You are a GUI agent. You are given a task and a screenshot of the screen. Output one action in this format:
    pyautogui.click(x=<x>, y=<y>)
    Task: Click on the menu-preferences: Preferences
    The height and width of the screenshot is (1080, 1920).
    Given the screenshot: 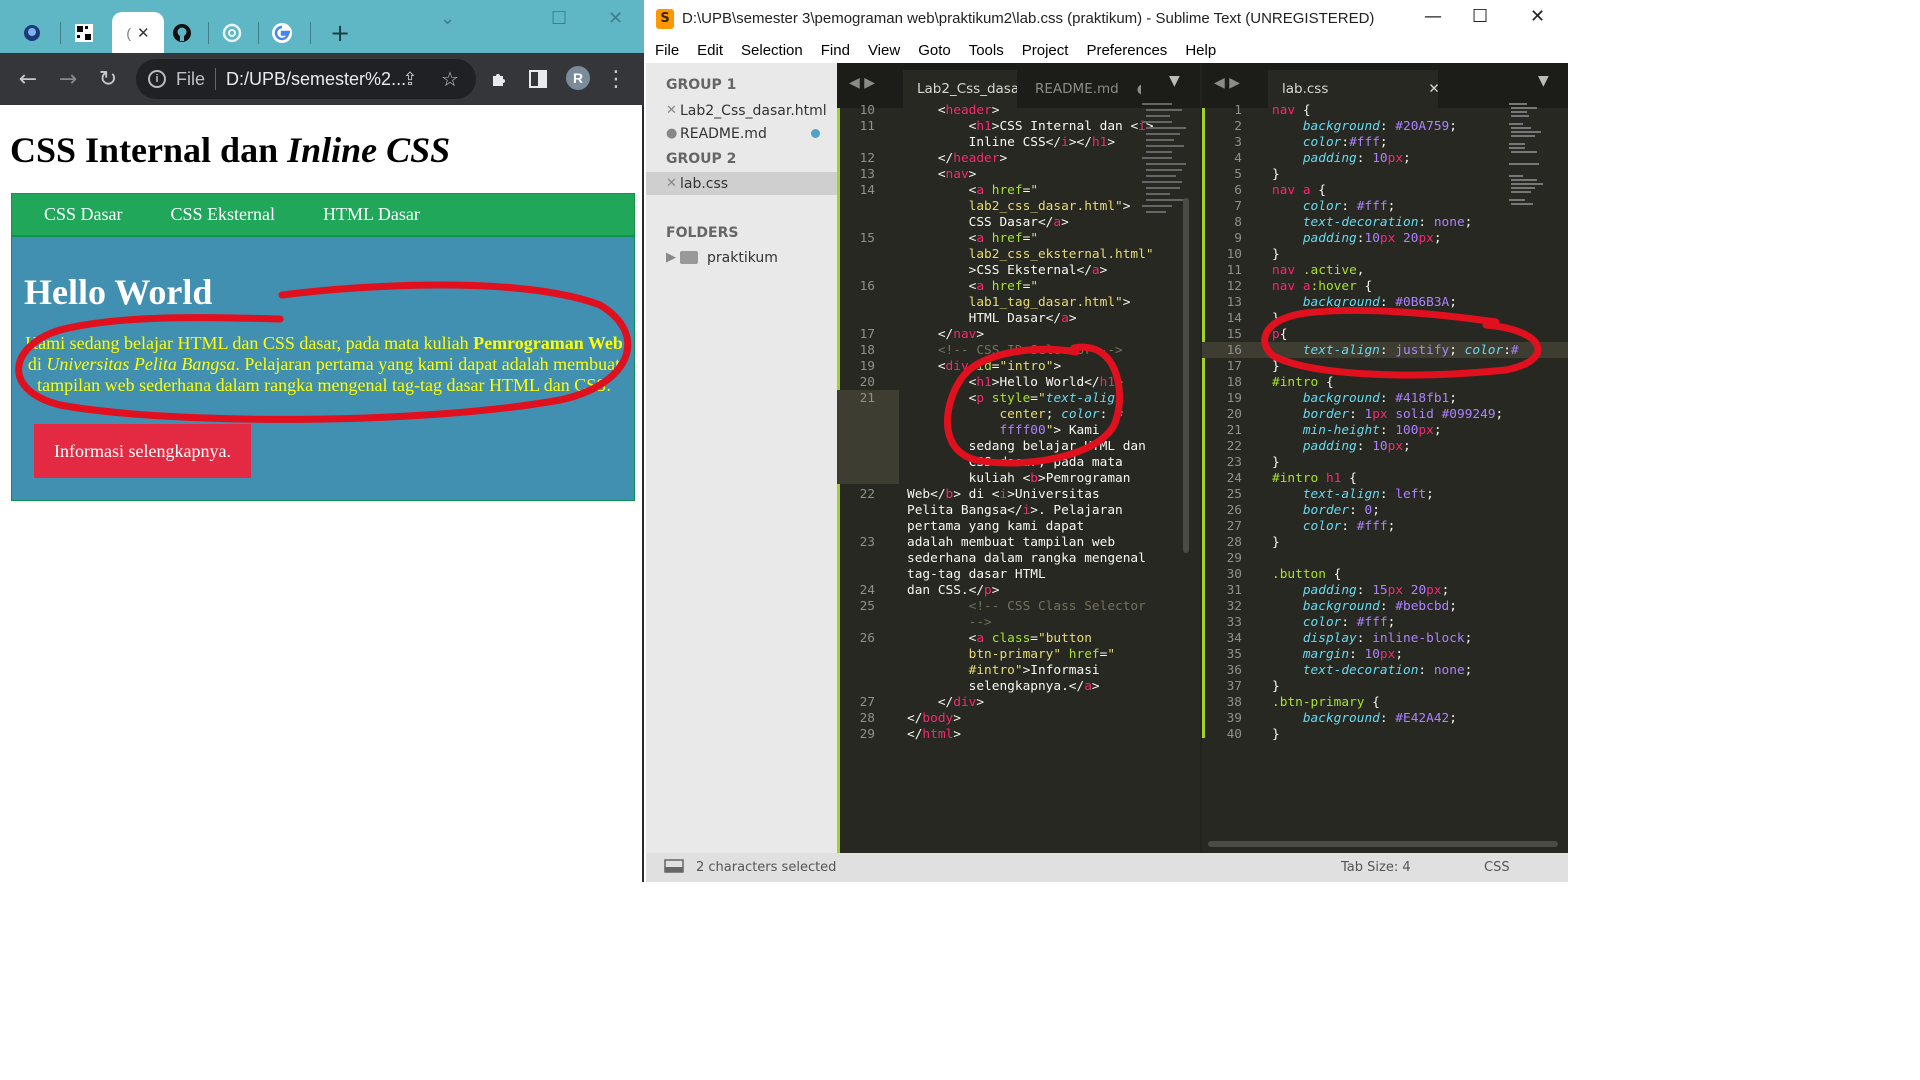 What is the action you would take?
    pyautogui.click(x=1126, y=50)
    